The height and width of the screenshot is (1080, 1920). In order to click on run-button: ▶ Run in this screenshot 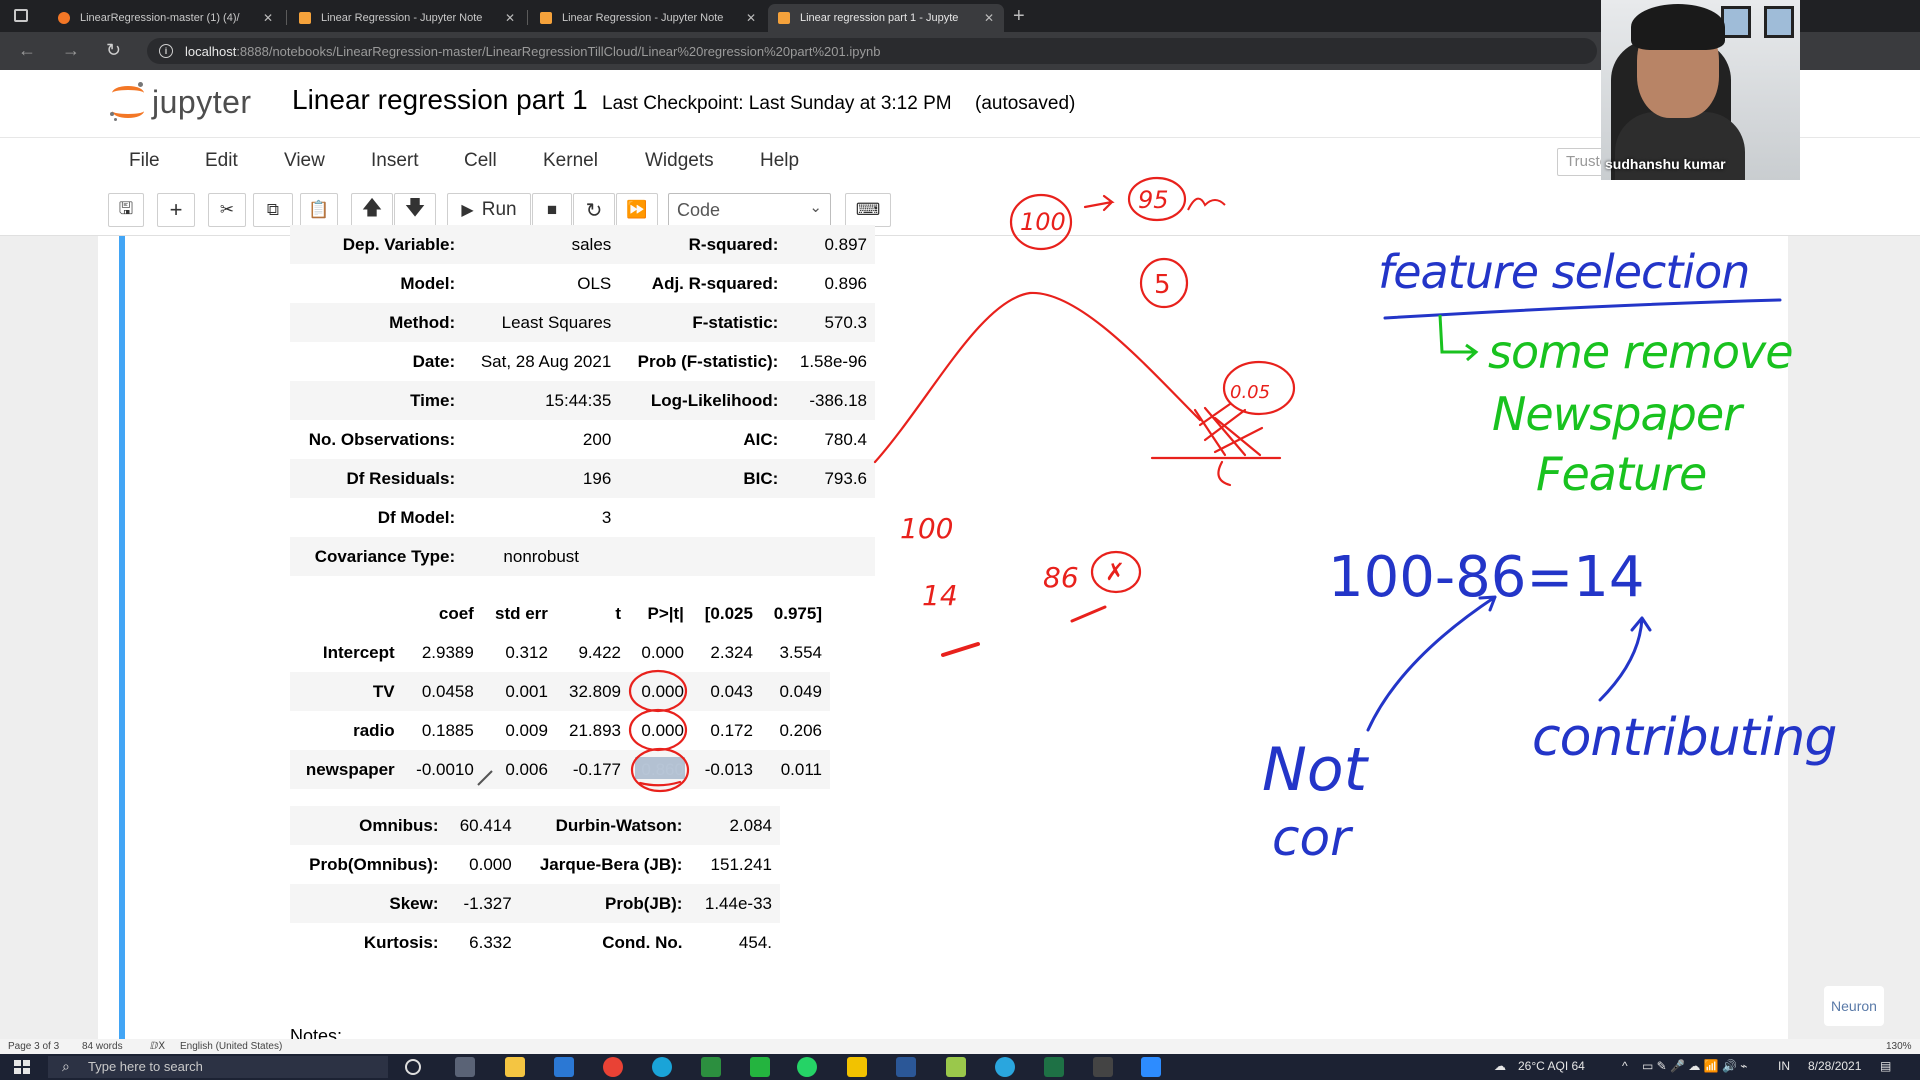, I will do `click(489, 210)`.